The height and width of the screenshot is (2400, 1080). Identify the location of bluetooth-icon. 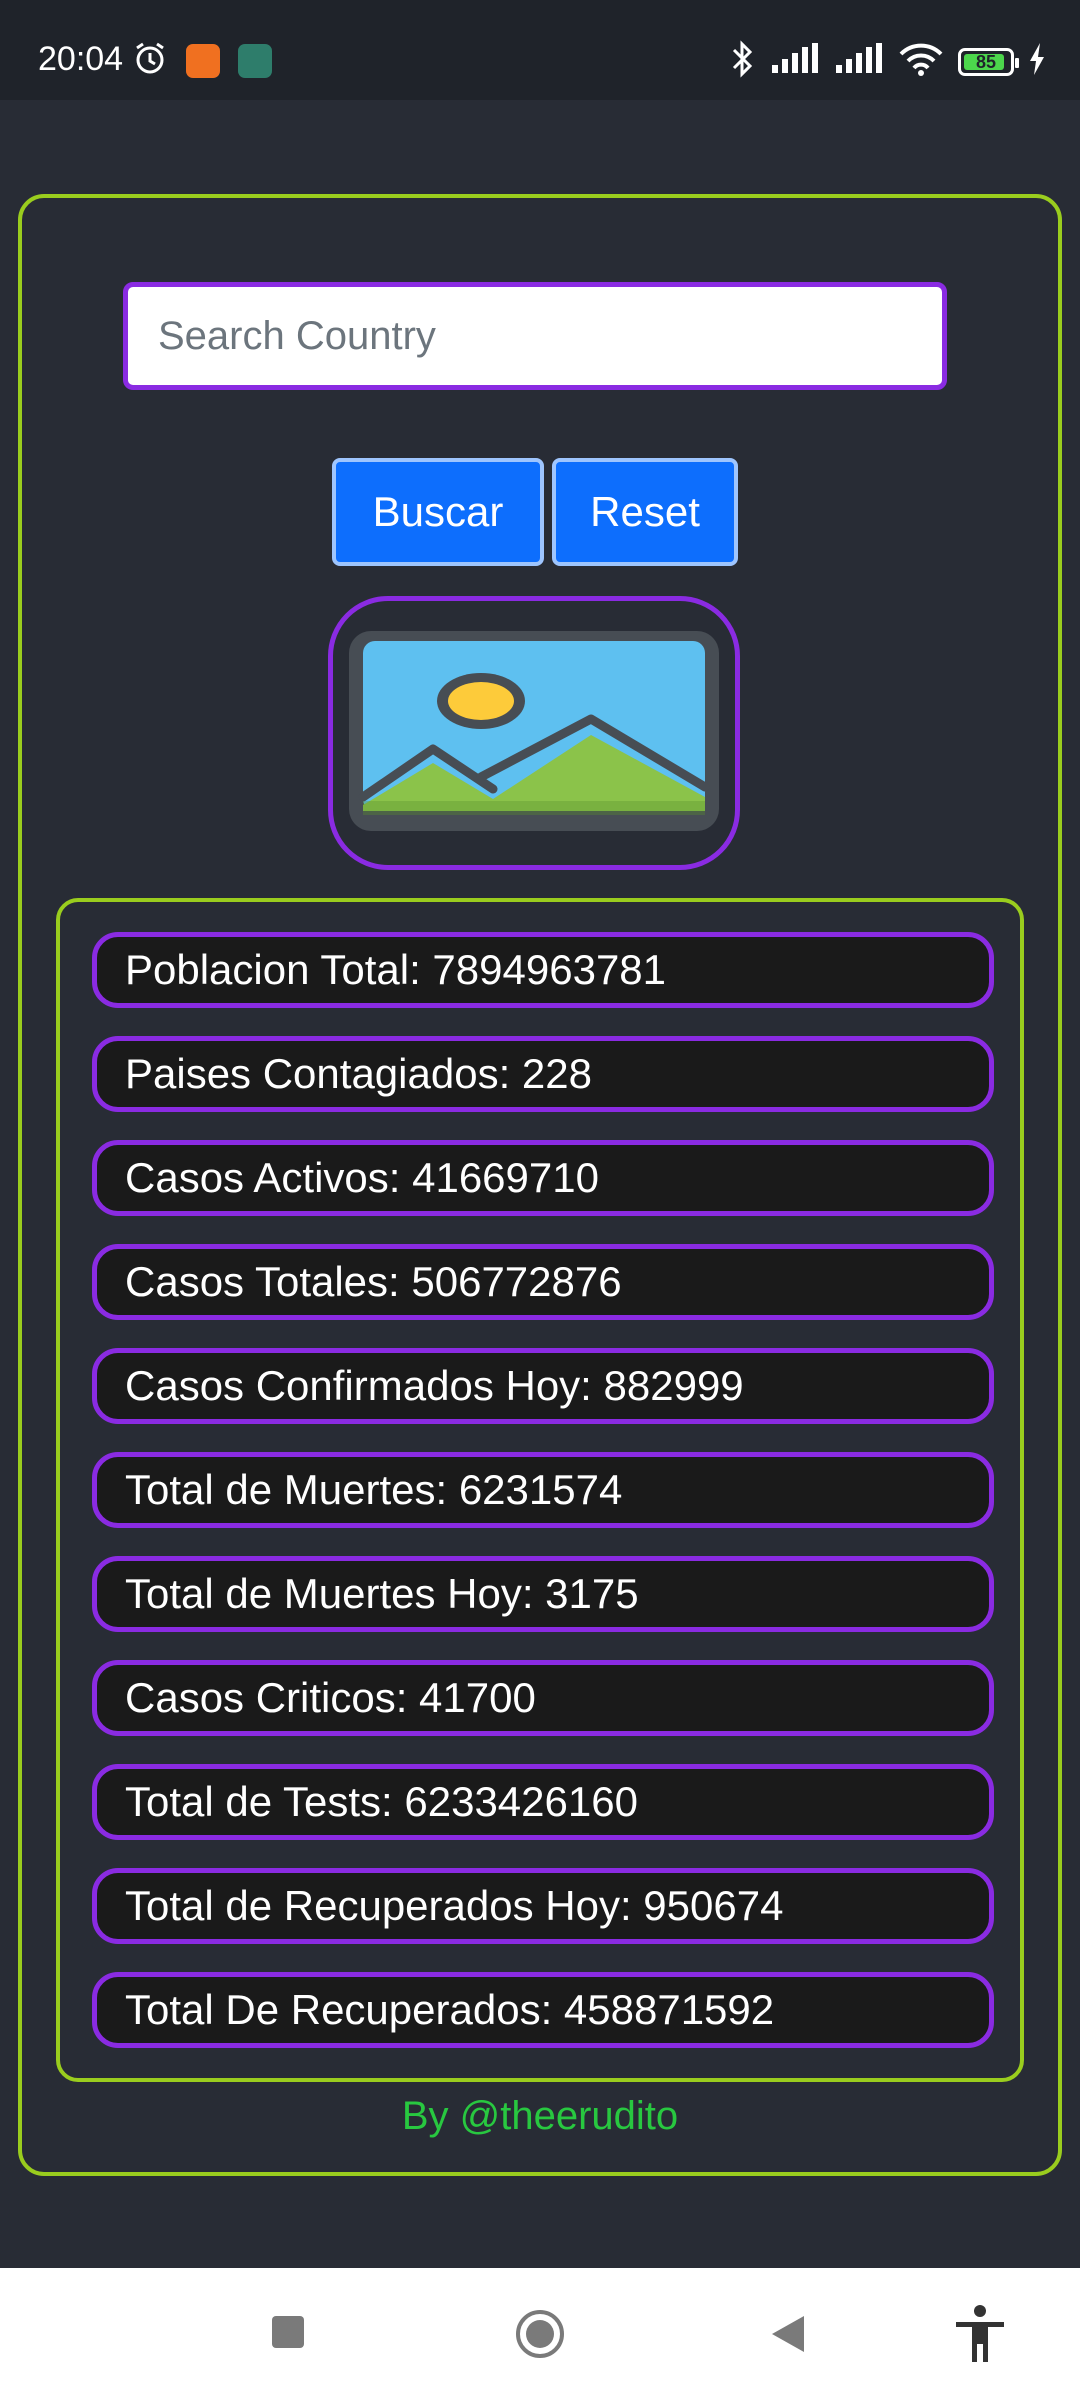
(743, 61).